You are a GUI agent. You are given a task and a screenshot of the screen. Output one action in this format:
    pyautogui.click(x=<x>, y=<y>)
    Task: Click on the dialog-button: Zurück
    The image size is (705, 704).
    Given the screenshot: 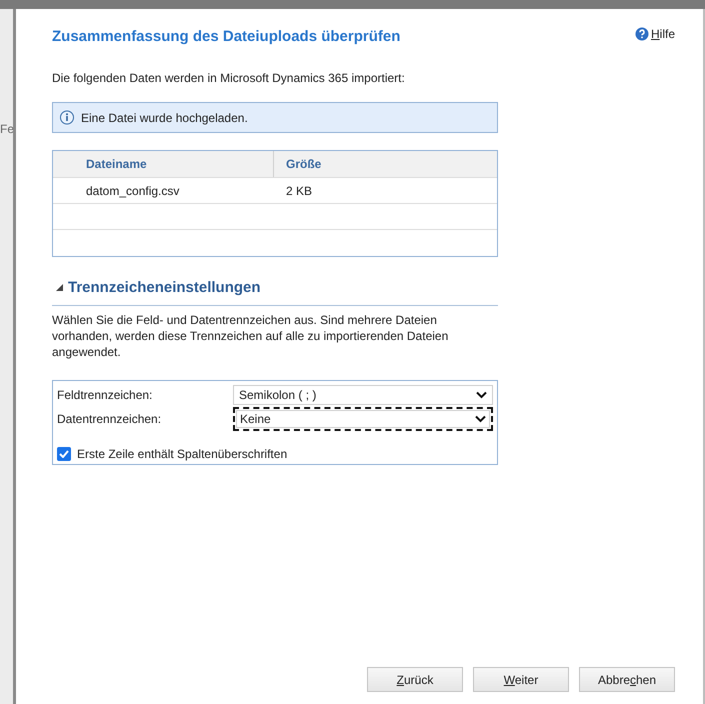 What is the action you would take?
    pyautogui.click(x=415, y=679)
    